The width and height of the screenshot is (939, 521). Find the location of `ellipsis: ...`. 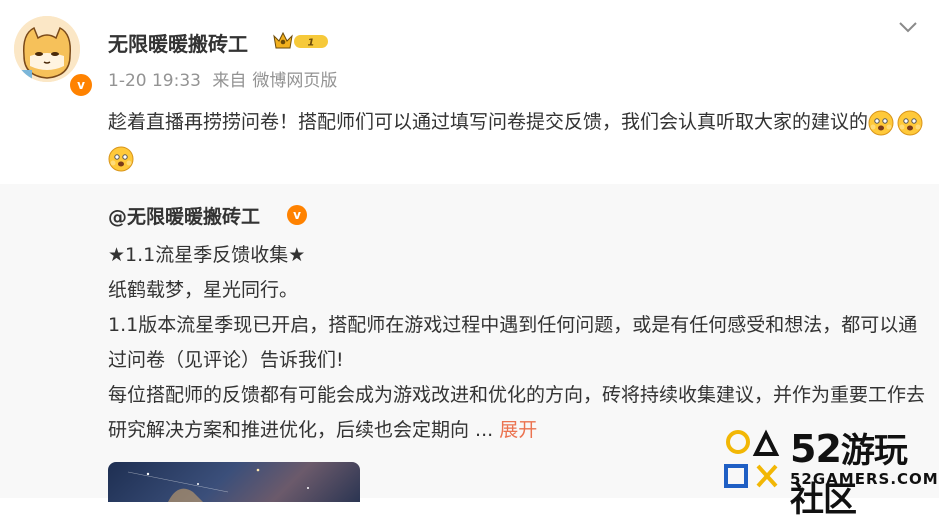

ellipsis: ... is located at coordinates (484, 430).